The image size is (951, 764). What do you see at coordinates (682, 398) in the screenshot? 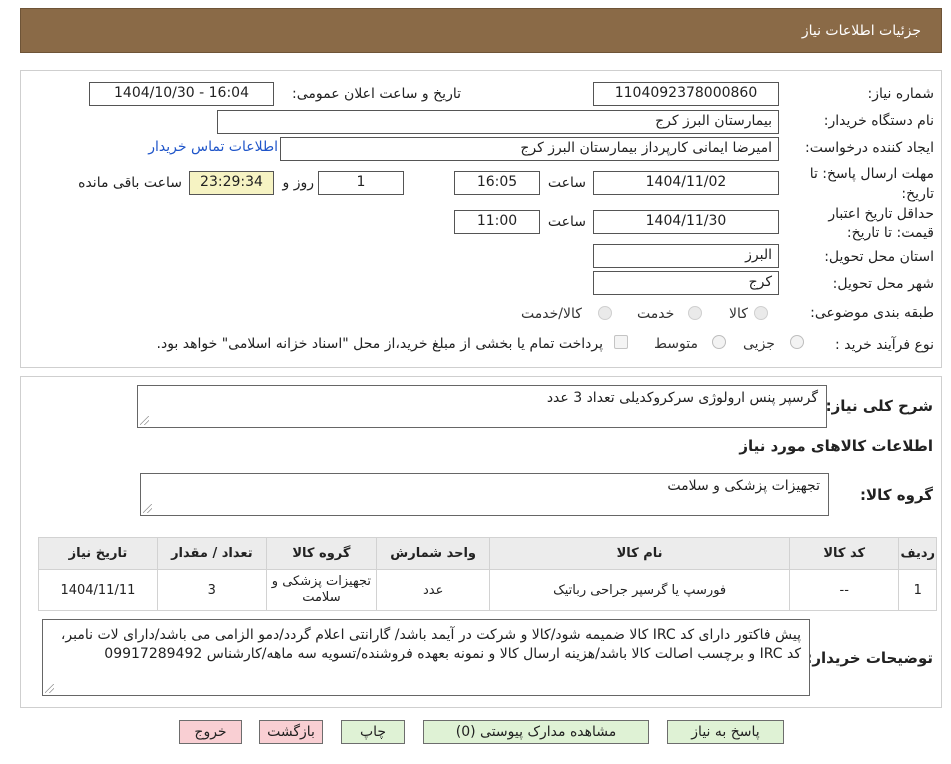
I see `need-summary-text: گرسپر پنس ارولوژی سرکروکدیلی تعداد 3 عدد` at bounding box center [682, 398].